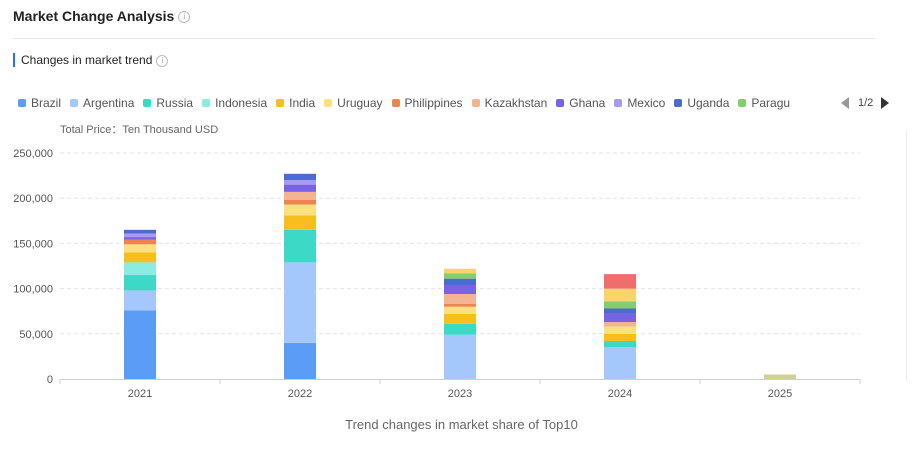 This screenshot has width=923, height=458. What do you see at coordinates (460, 394) in the screenshot?
I see `x-tick-label: 2023` at bounding box center [460, 394].